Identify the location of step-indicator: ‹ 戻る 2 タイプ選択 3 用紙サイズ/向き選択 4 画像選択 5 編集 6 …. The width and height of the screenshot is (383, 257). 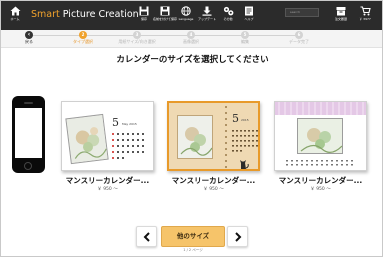
(191, 39).